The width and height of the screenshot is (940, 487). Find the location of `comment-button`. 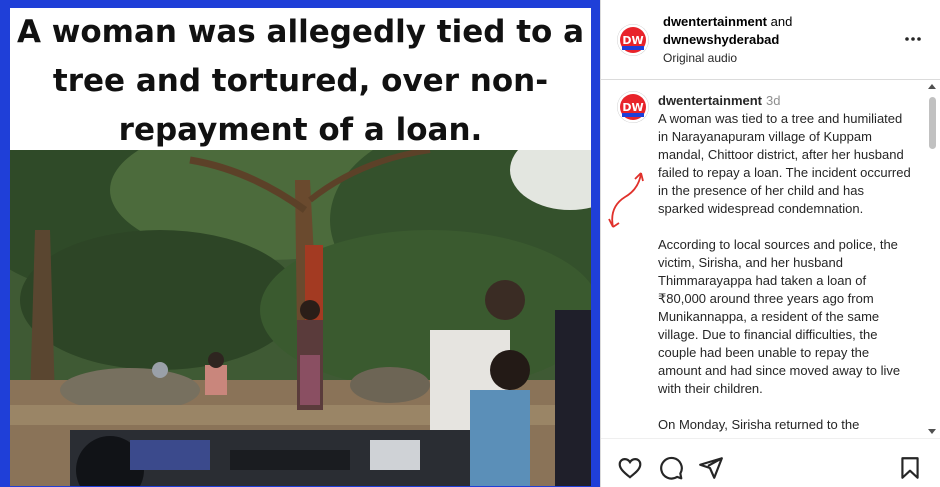

comment-button is located at coordinates (671, 468).